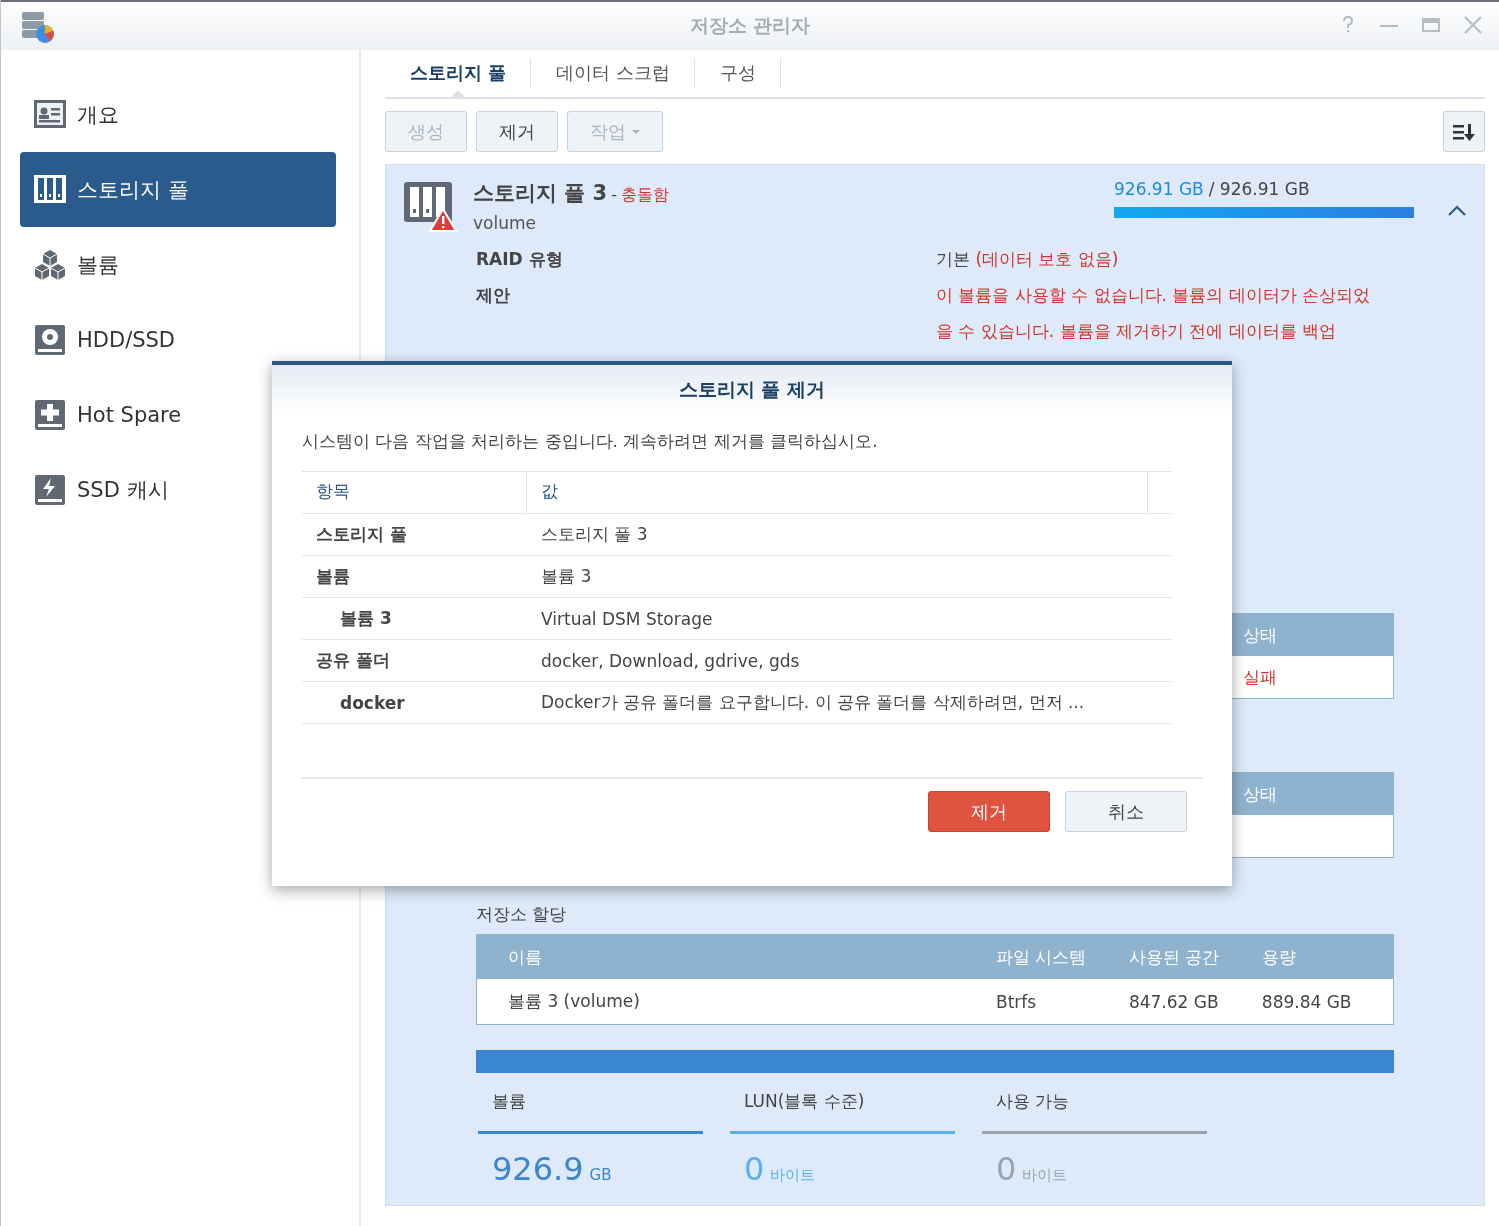  Describe the element at coordinates (1194, 1002) in the screenshot. I see `table-cell: 847.62 GB` at that location.